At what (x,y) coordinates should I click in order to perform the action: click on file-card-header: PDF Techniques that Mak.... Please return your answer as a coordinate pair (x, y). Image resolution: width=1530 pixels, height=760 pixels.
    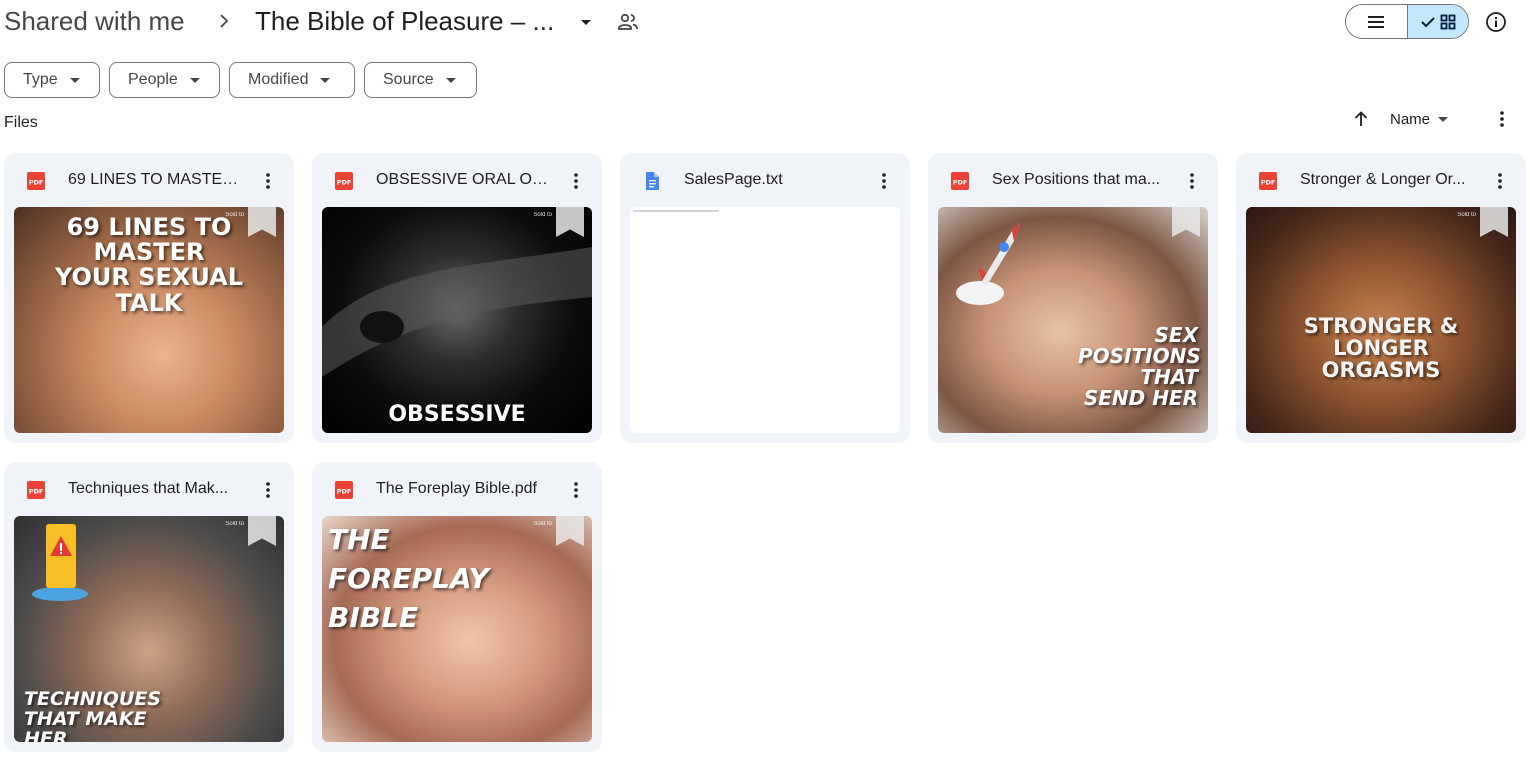
    Looking at the image, I should click on (149, 489).